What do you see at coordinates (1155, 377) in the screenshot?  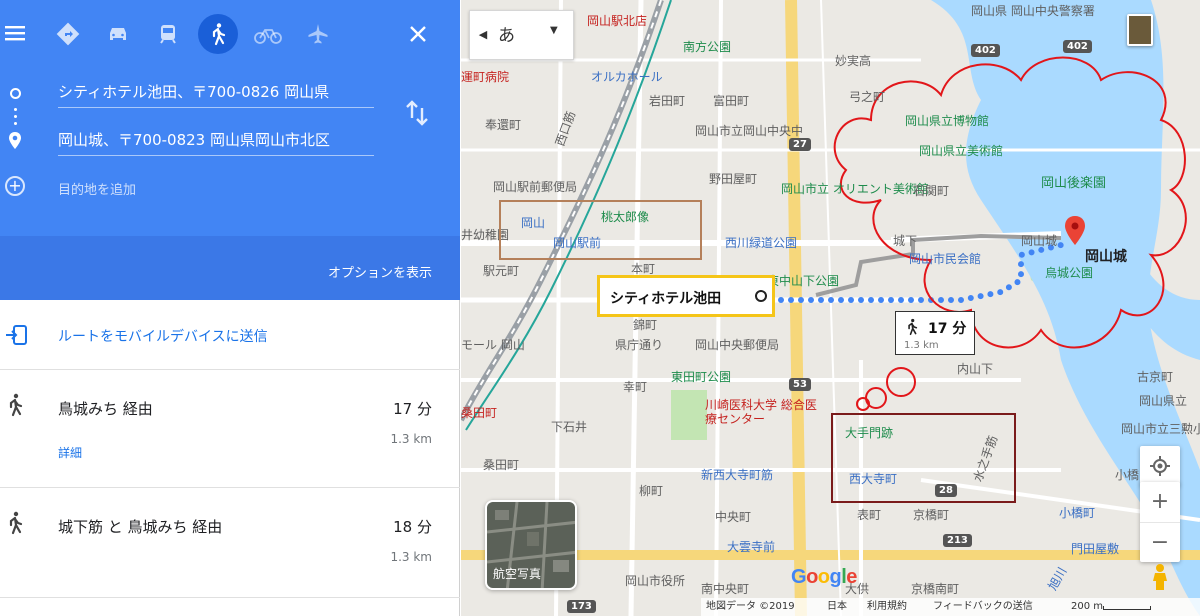 I see `map-label: 古京町` at bounding box center [1155, 377].